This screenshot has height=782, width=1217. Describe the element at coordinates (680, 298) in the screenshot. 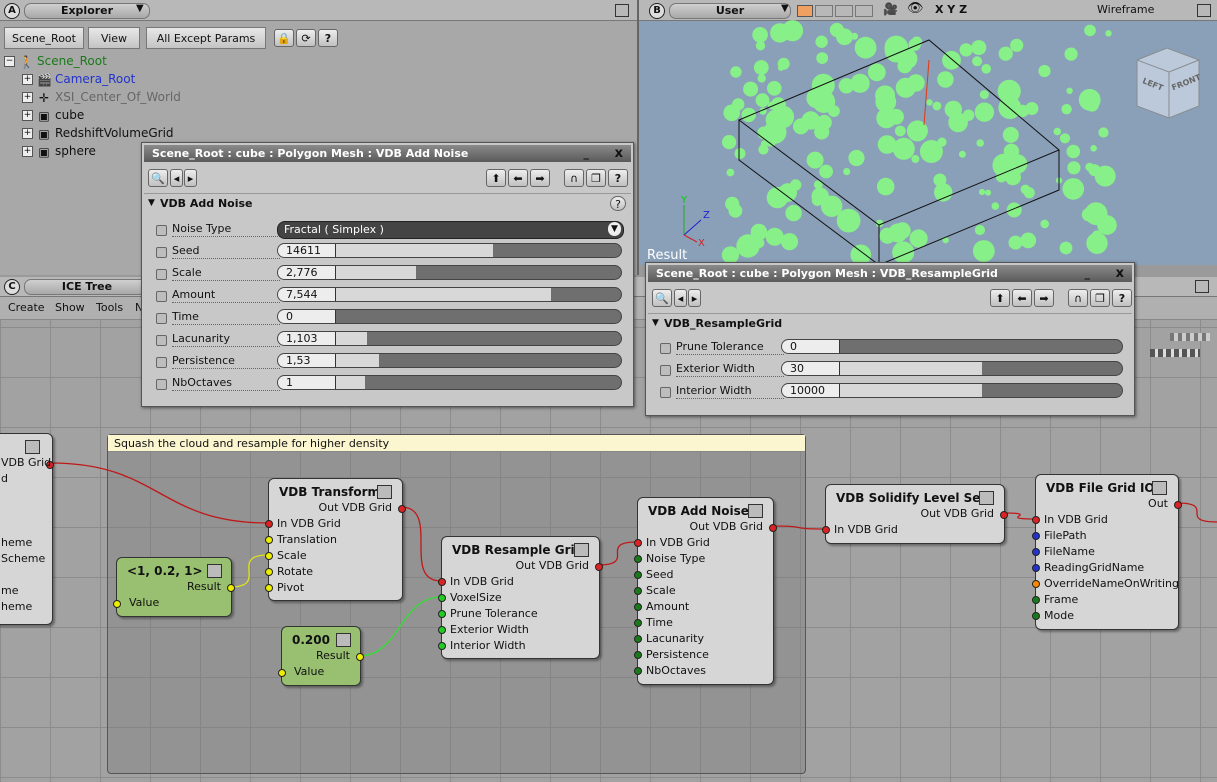

I see `prev-arrow-icon: ◂` at that location.